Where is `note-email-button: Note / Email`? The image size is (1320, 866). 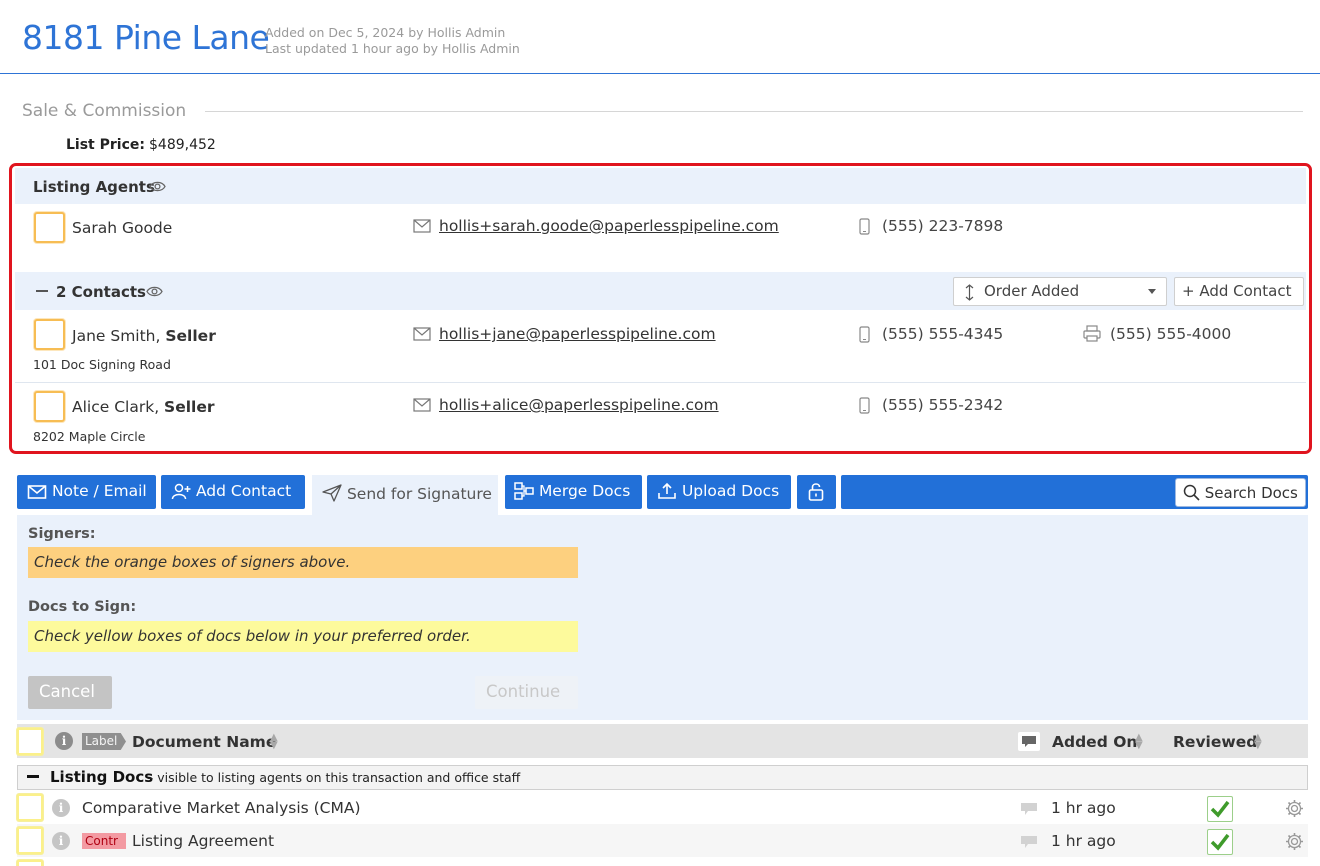
note-email-button: Note / Email is located at coordinates (86, 492).